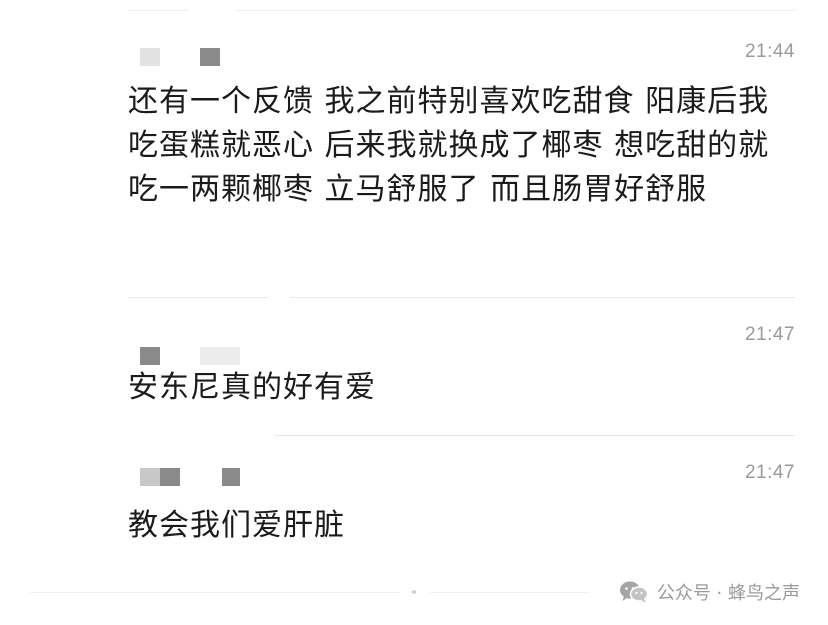  I want to click on watermark-text: 公众号 · 蜂鸟之声, so click(728, 593).